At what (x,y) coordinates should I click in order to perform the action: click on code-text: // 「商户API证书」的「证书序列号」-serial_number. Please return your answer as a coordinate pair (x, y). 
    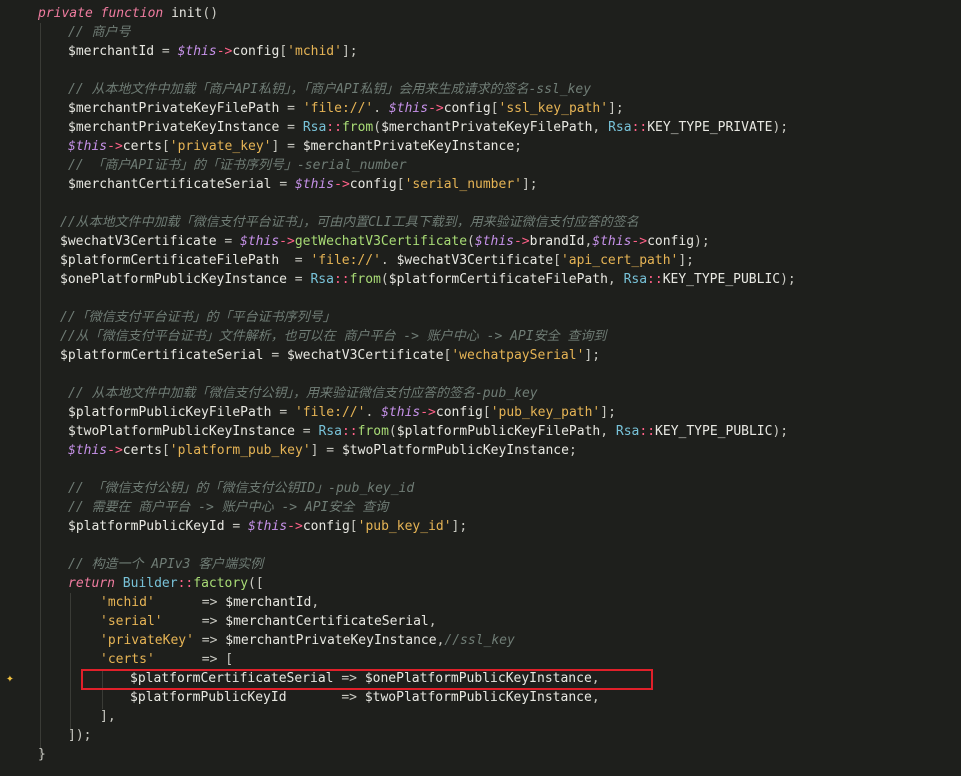
    Looking at the image, I should click on (237, 165).